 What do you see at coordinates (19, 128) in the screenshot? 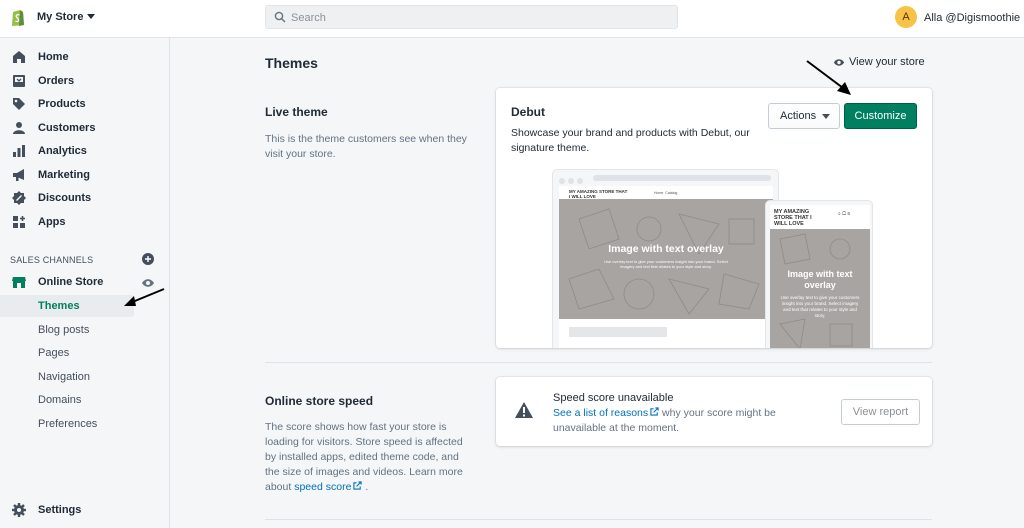
I see `person-icon` at bounding box center [19, 128].